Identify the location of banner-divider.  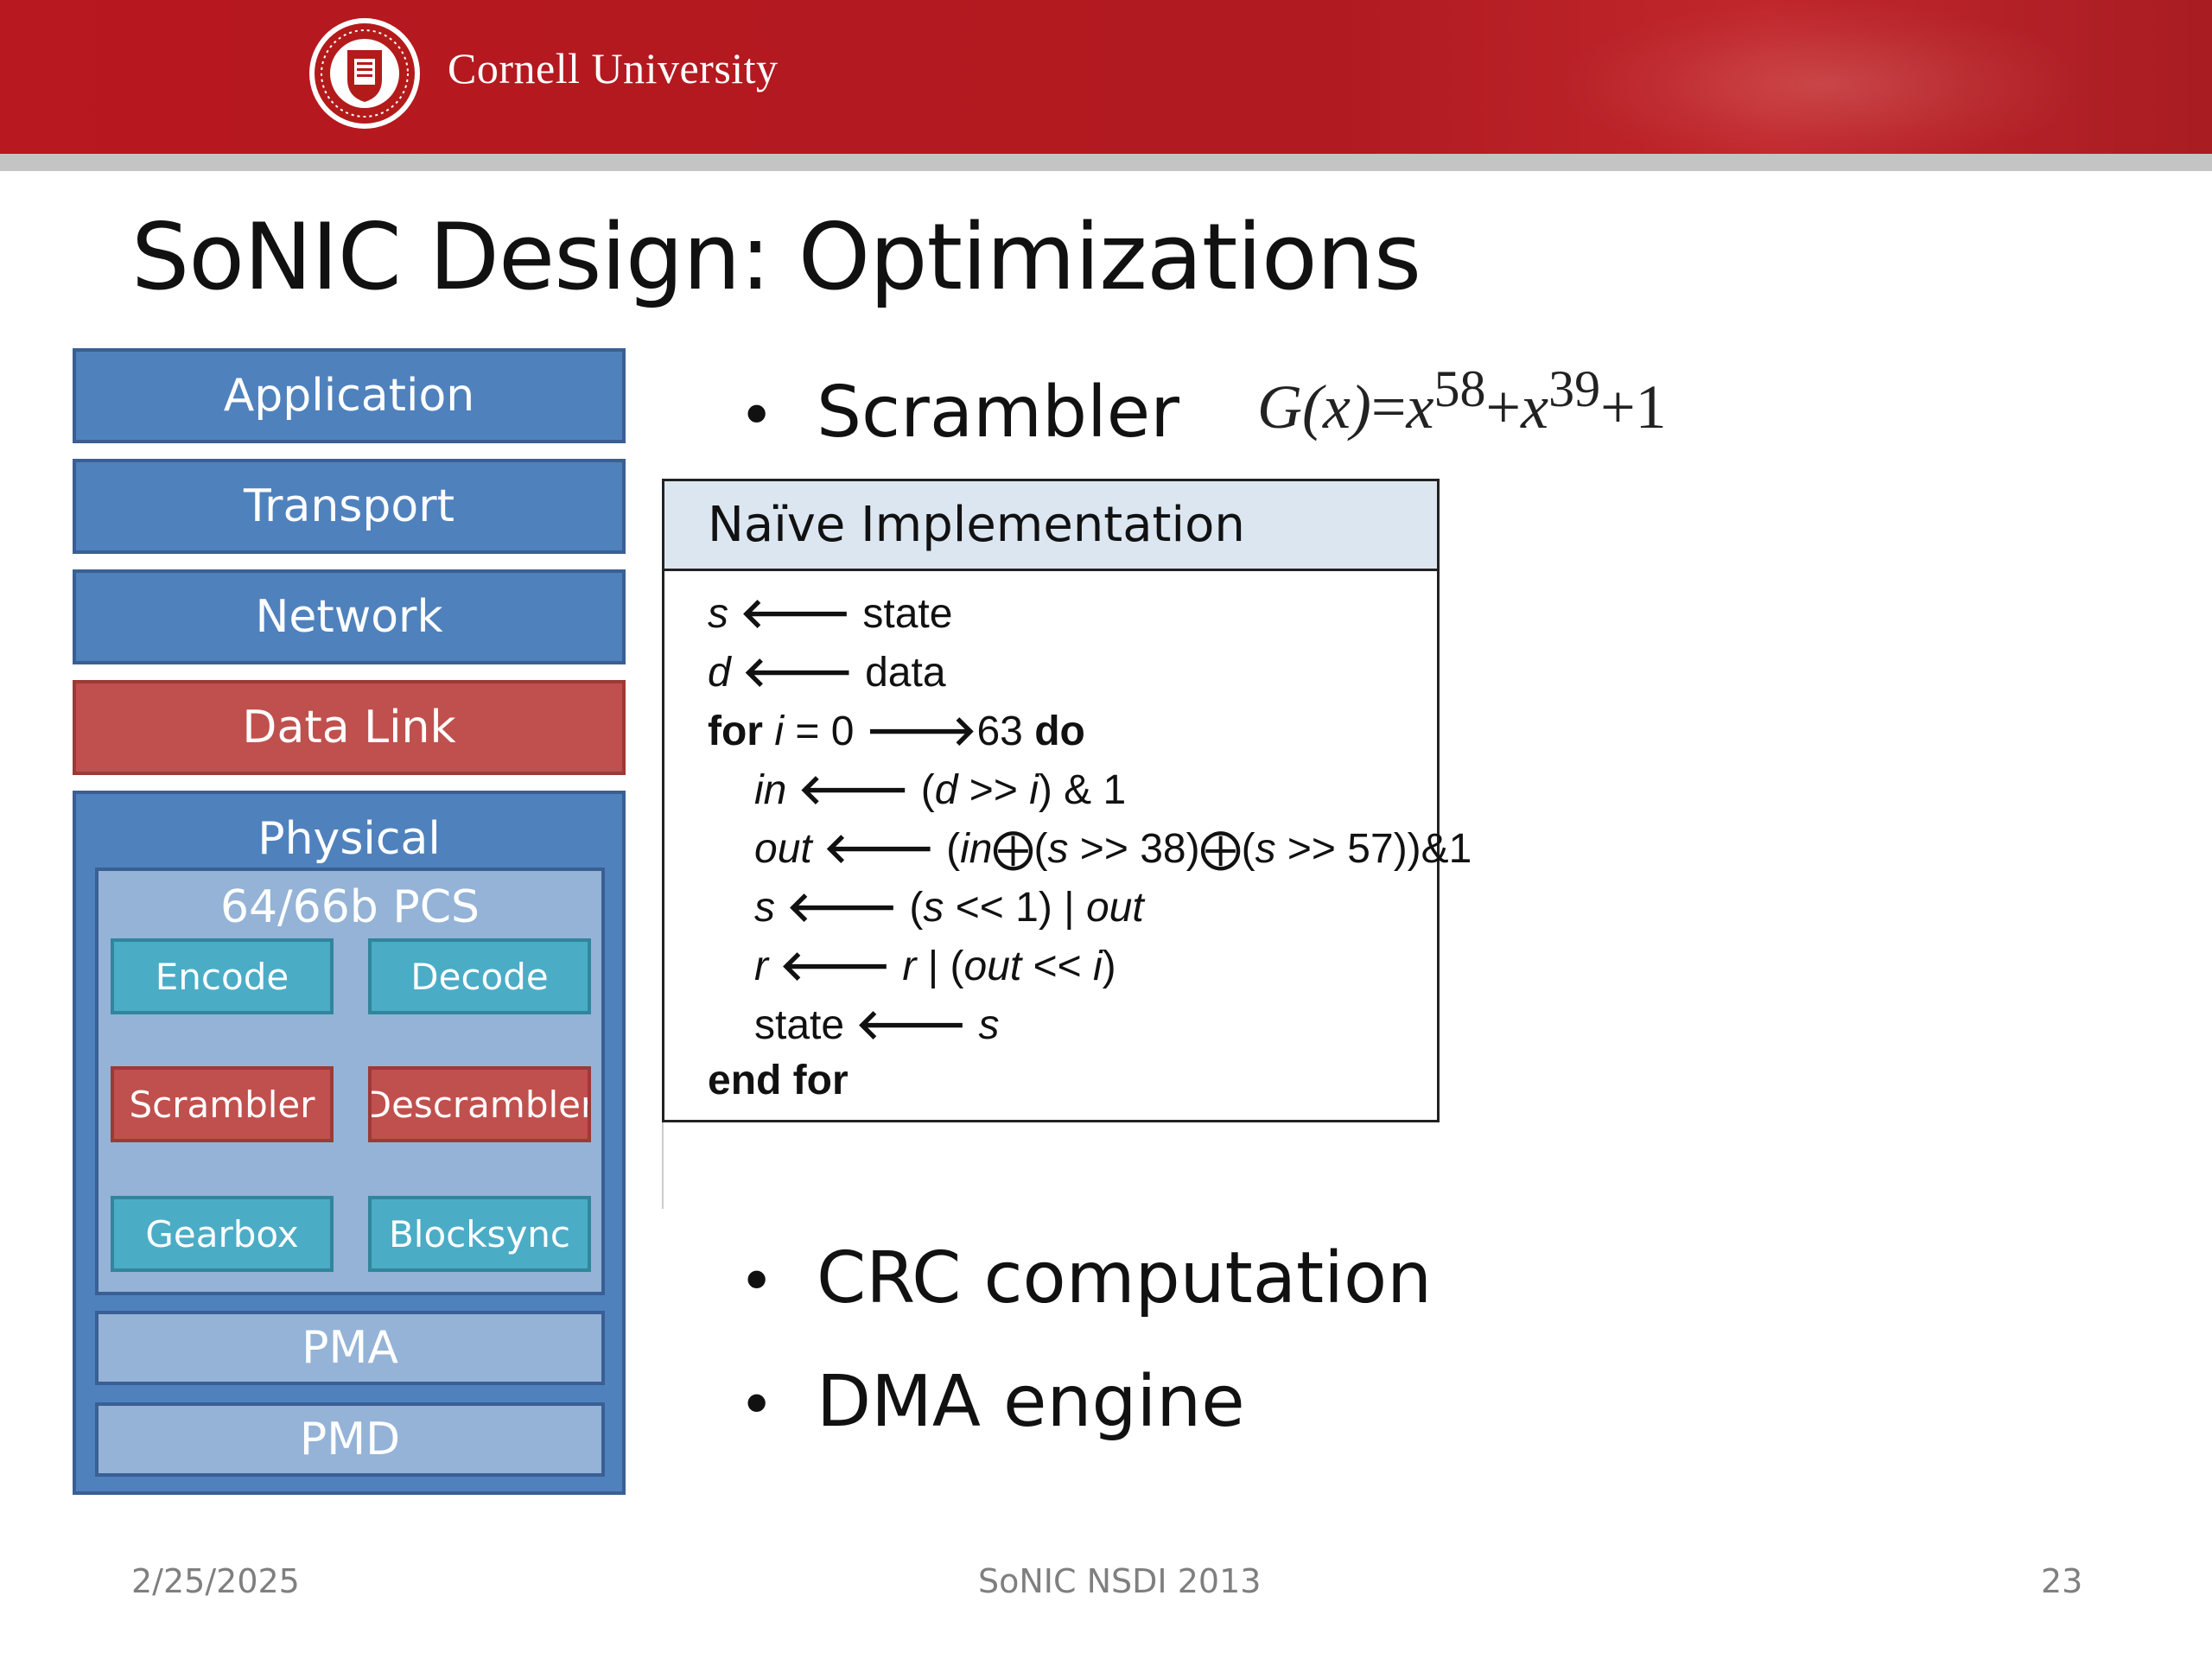
(1106, 162).